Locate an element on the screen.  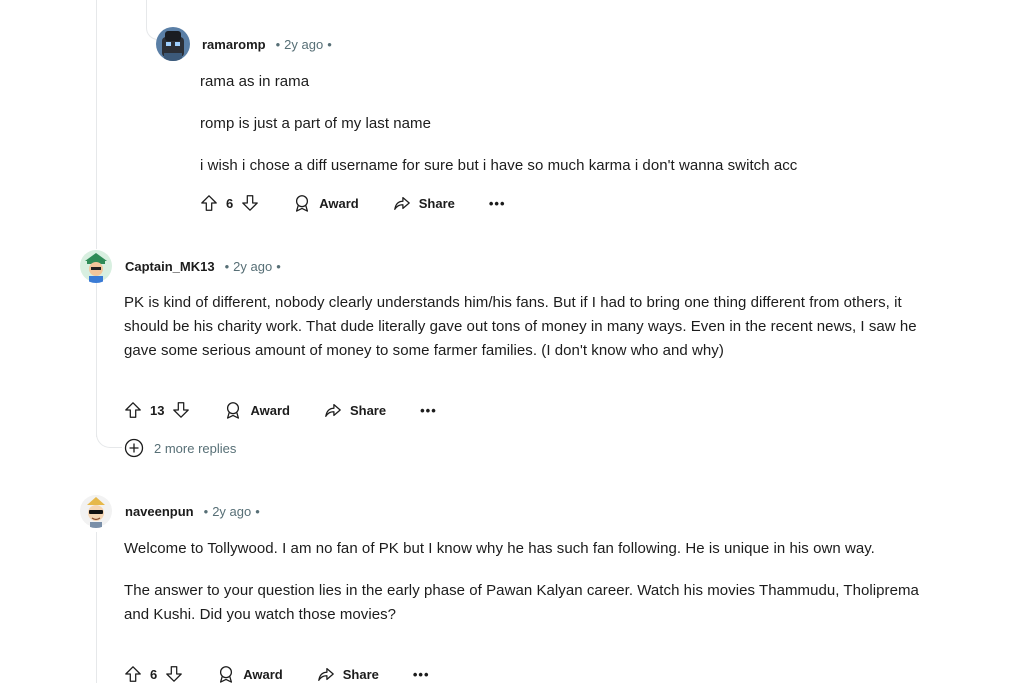
comment-header: ramaromp • 2y ago • is located at coordinates (246, 44).